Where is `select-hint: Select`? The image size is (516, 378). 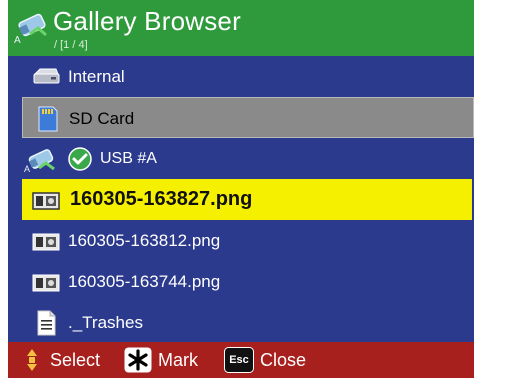
select-hint: Select is located at coordinates (75, 360).